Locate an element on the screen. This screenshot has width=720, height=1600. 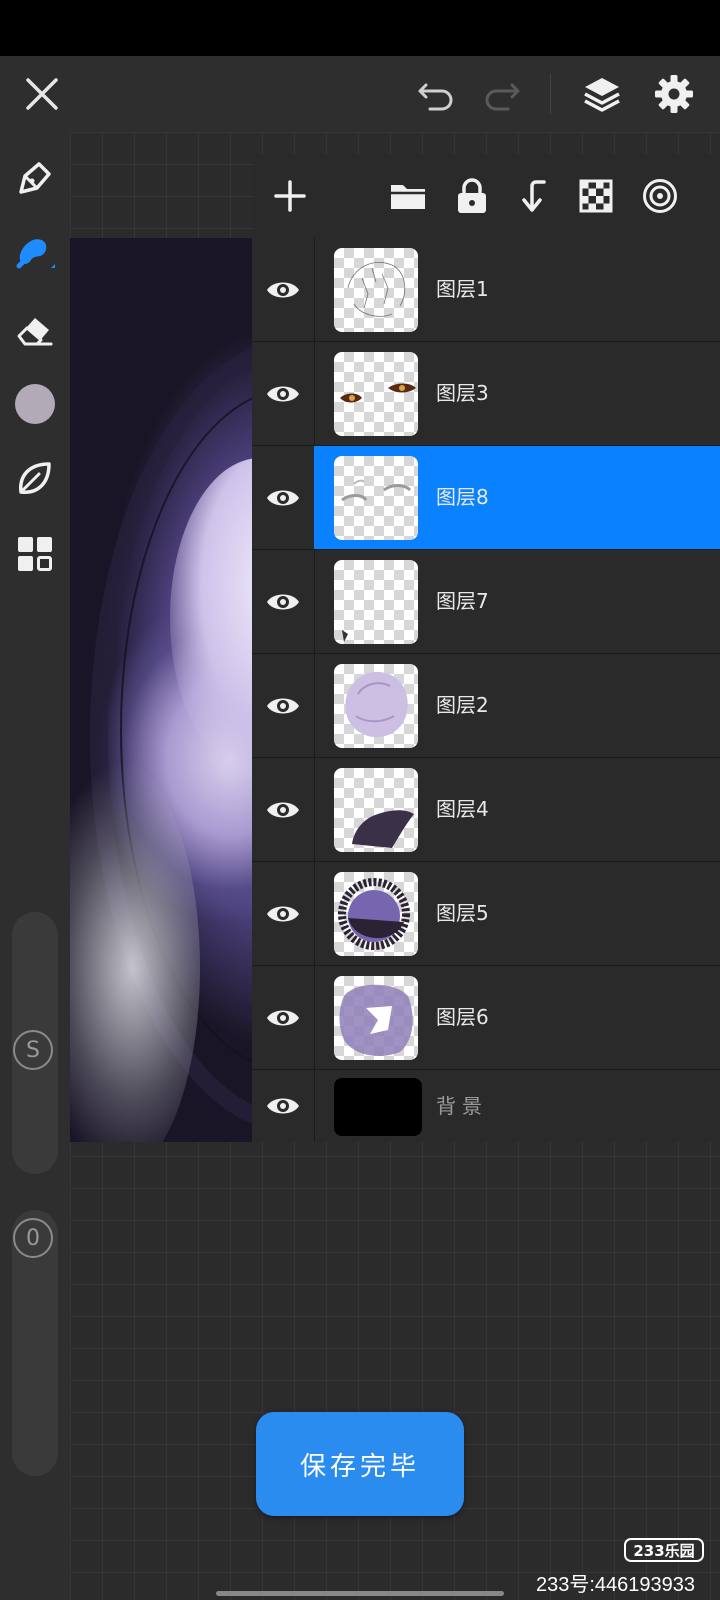
layer-name: 图层6 is located at coordinates (462, 1017).